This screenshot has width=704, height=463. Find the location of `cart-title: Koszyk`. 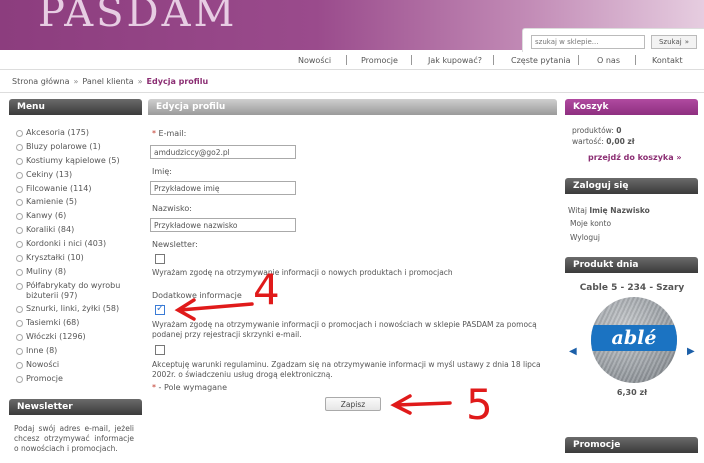

cart-title: Koszyk is located at coordinates (631, 107).